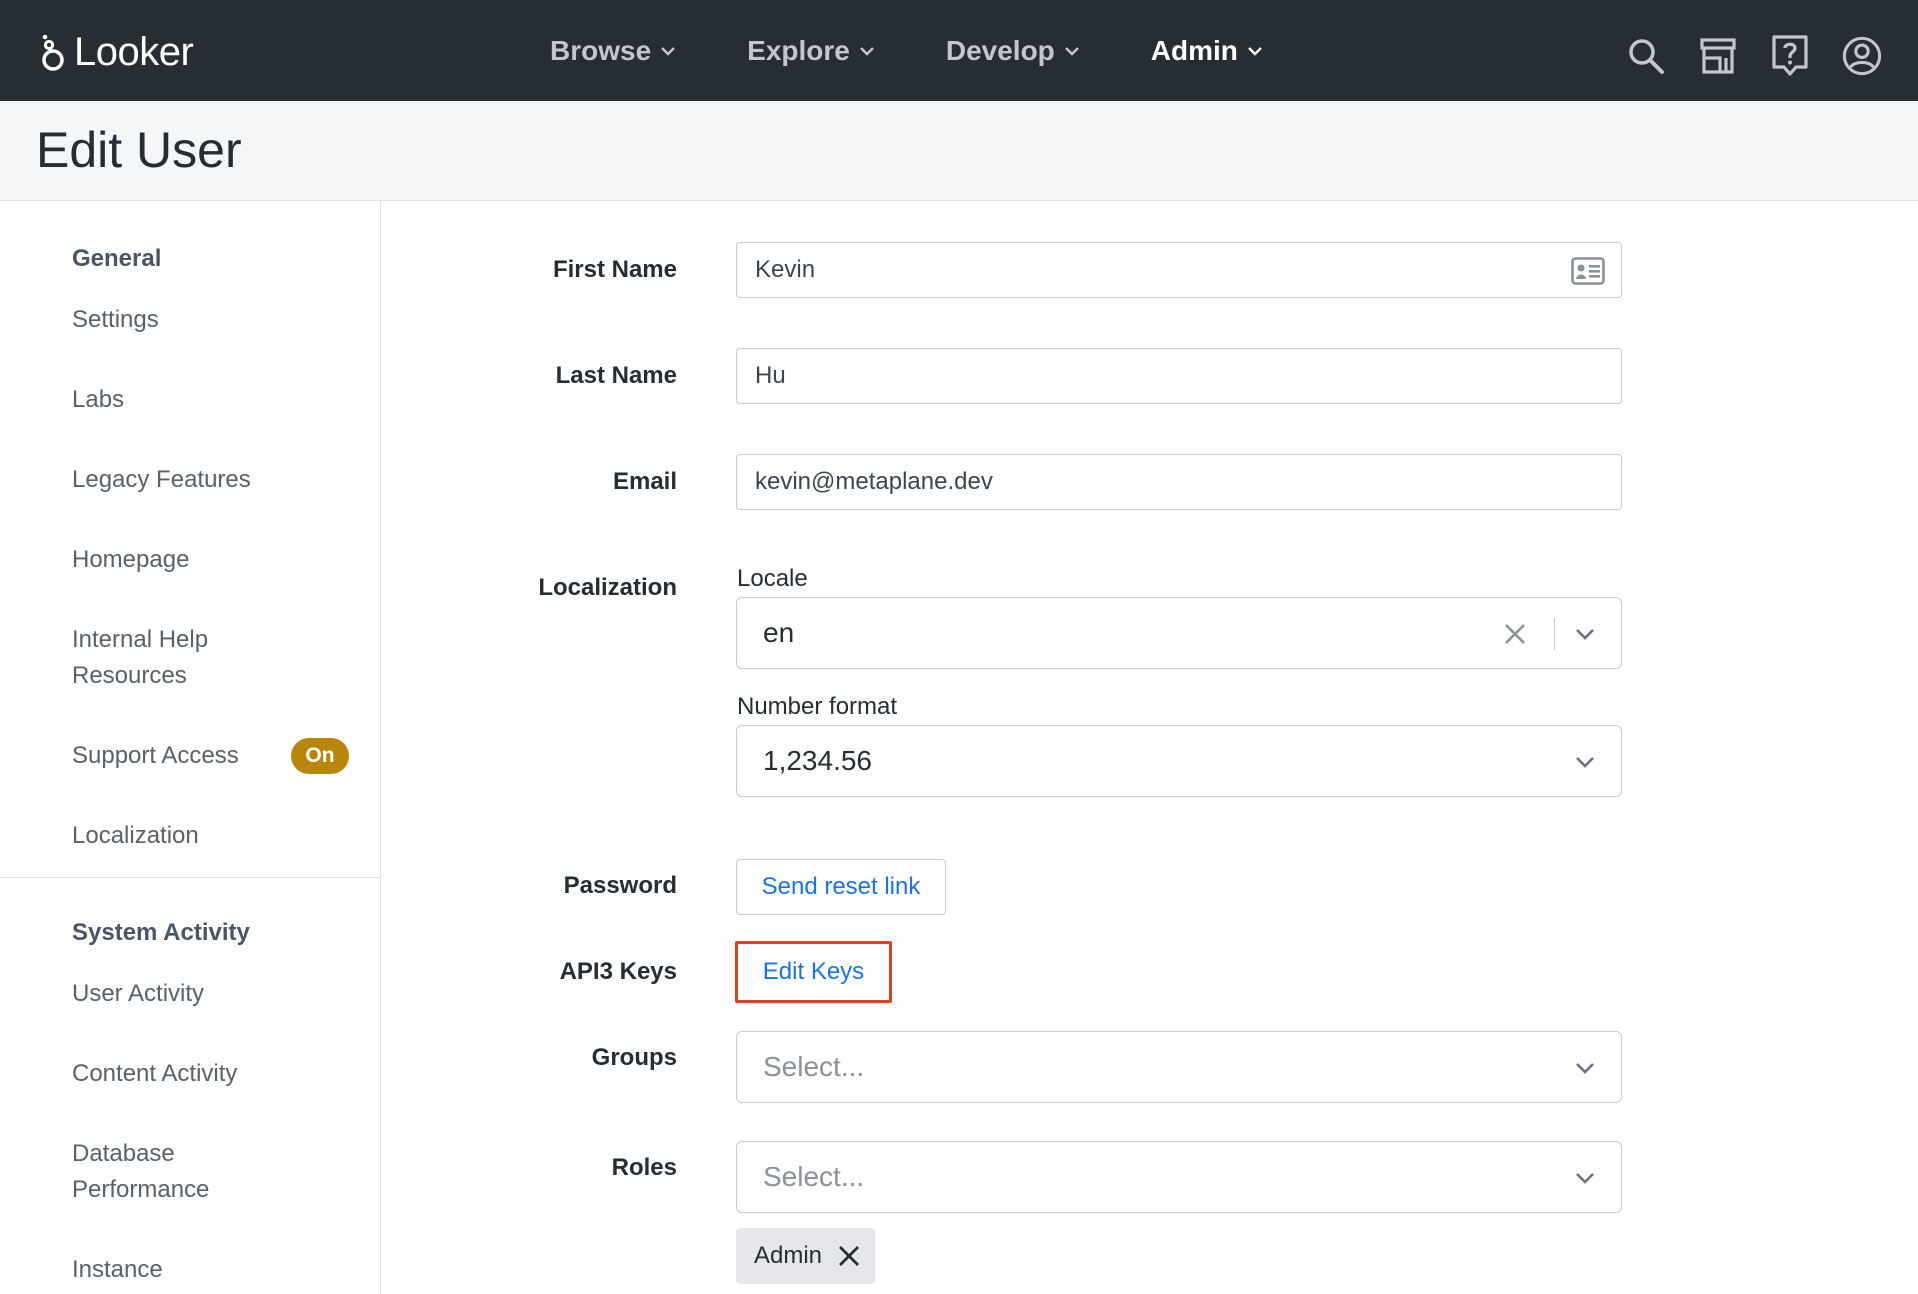 Image resolution: width=1918 pixels, height=1294 pixels. I want to click on sidebar-item-homepage: Homepage, so click(202, 560).